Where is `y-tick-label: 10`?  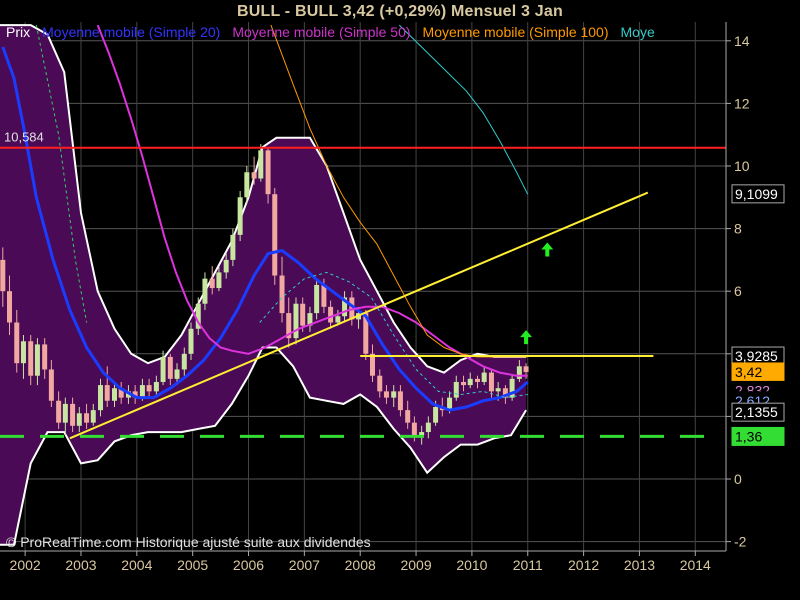 y-tick-label: 10 is located at coordinates (742, 166).